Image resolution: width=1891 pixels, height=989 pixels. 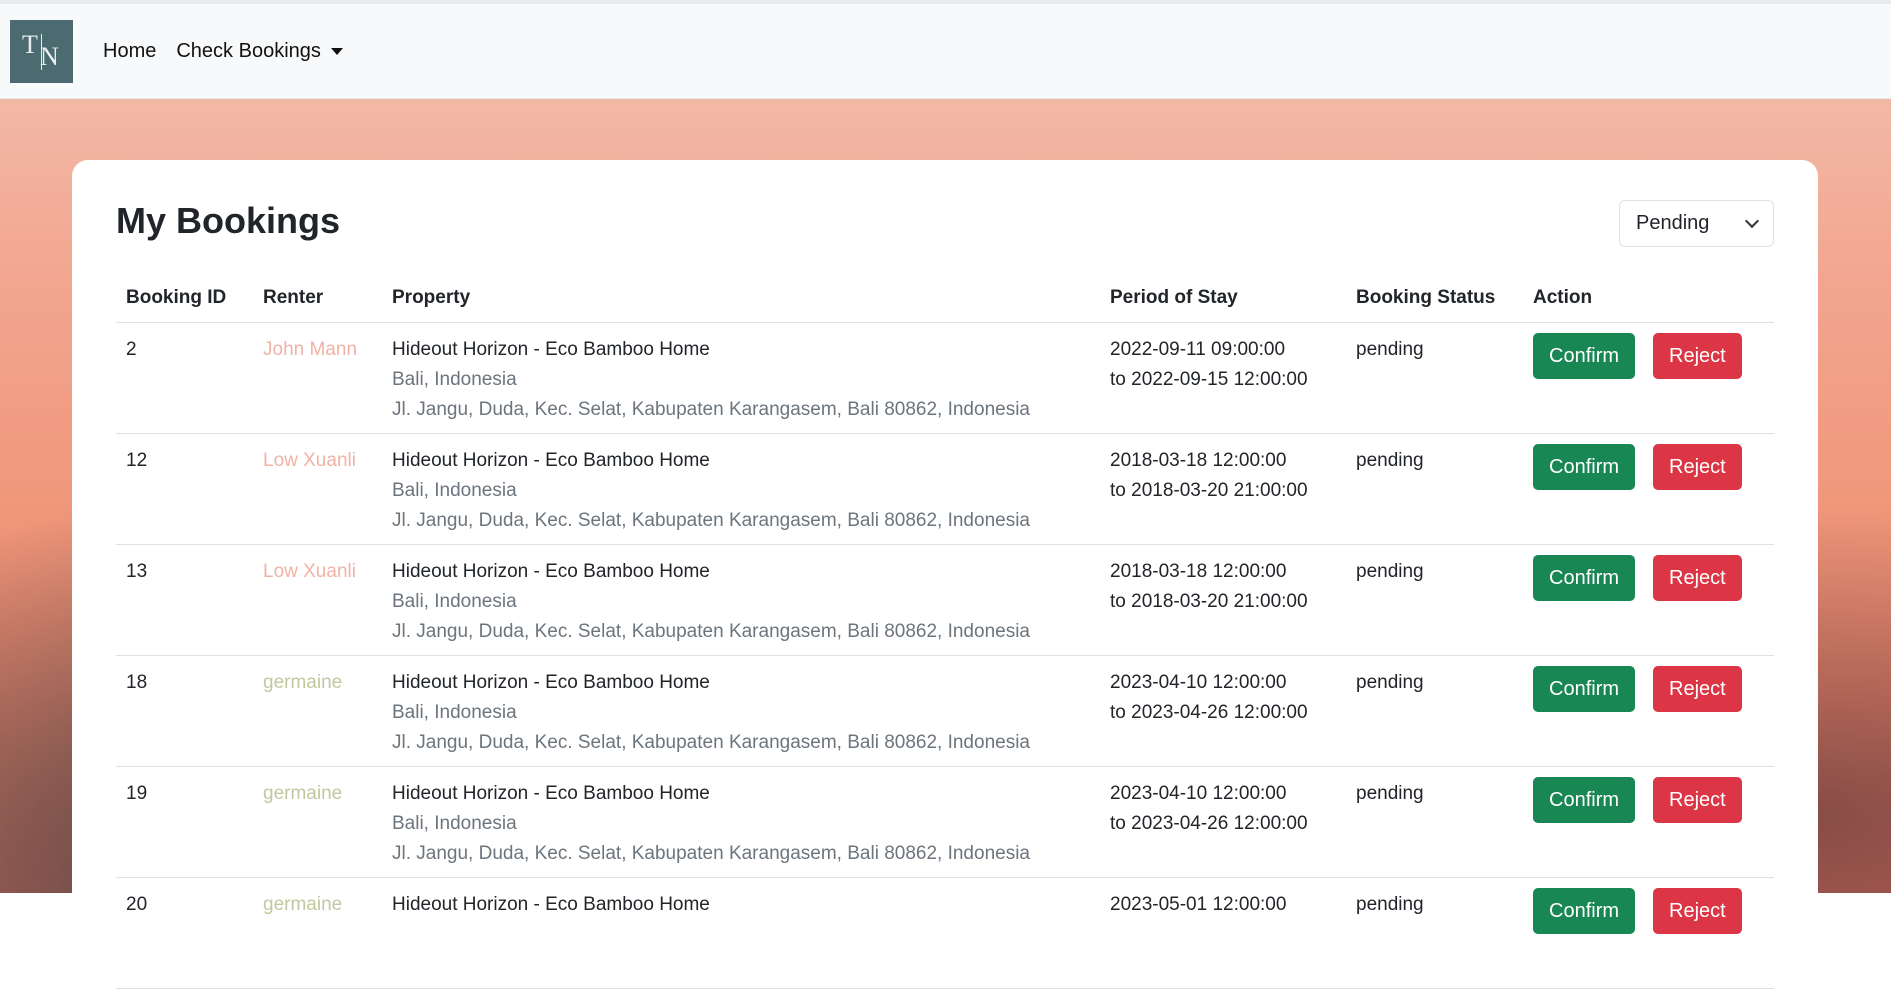 What do you see at coordinates (1223, 295) in the screenshot?
I see `header-period: Period of Stay` at bounding box center [1223, 295].